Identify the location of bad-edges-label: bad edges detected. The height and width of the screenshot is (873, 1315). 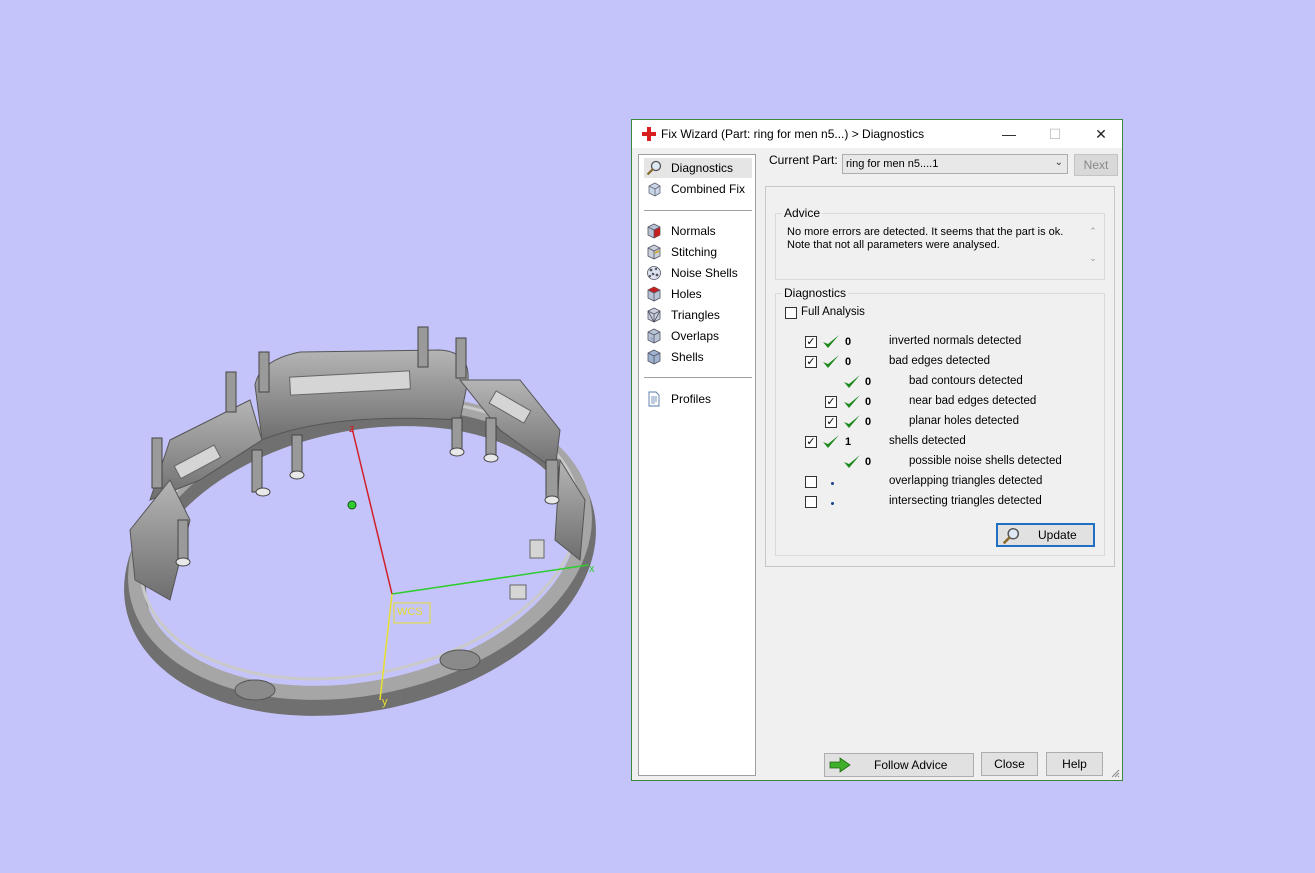
(940, 361).